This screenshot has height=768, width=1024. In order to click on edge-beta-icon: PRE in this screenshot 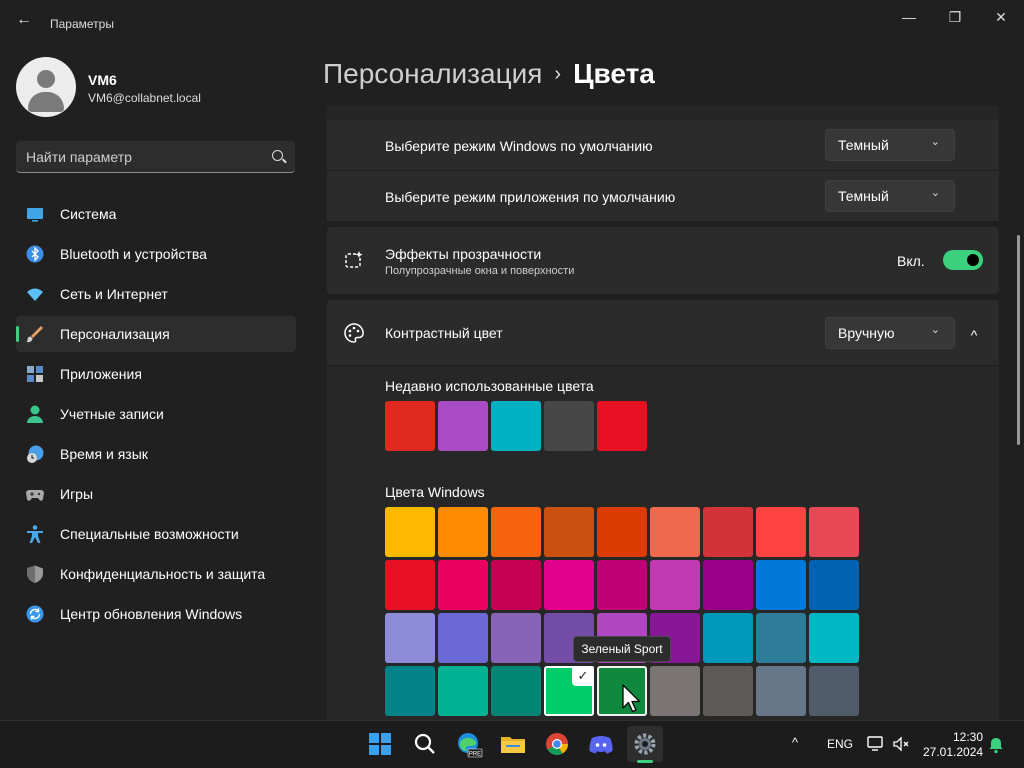, I will do `click(469, 744)`.